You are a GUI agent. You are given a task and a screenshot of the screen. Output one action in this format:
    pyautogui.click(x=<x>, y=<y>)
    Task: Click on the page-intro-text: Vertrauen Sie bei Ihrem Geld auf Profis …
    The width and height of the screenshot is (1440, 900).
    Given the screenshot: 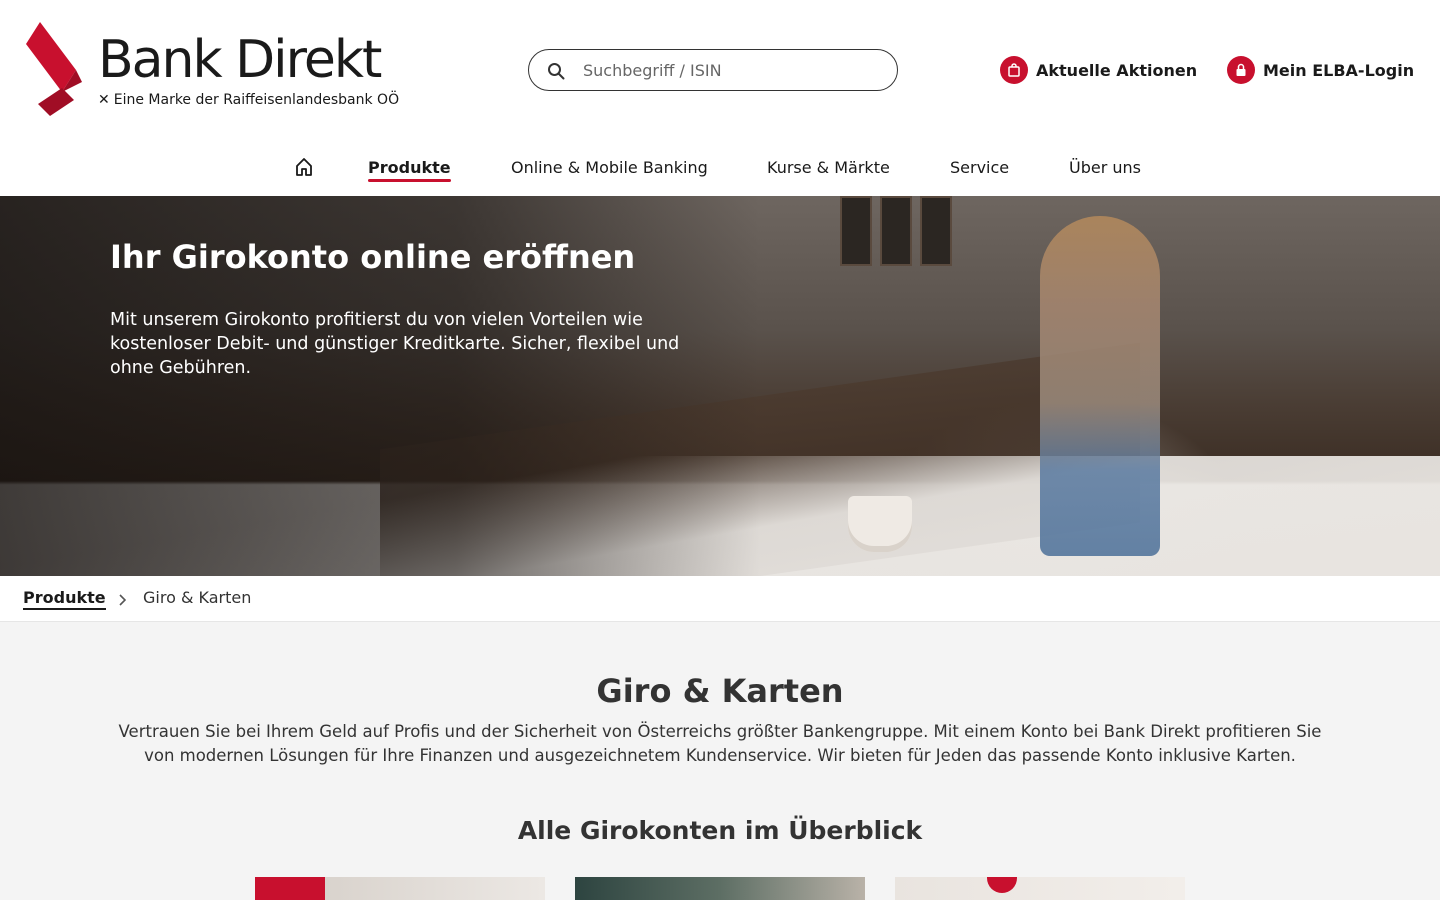 What is the action you would take?
    pyautogui.click(x=720, y=743)
    